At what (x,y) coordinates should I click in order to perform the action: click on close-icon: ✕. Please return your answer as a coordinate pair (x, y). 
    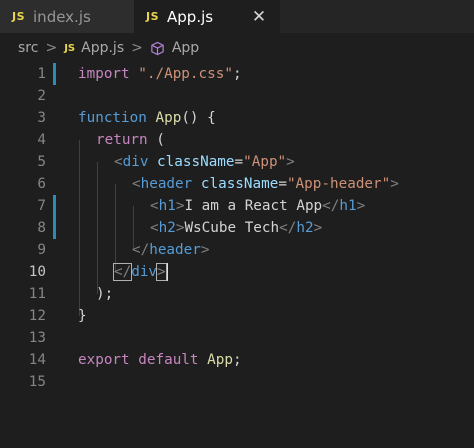
    Looking at the image, I should click on (259, 17).